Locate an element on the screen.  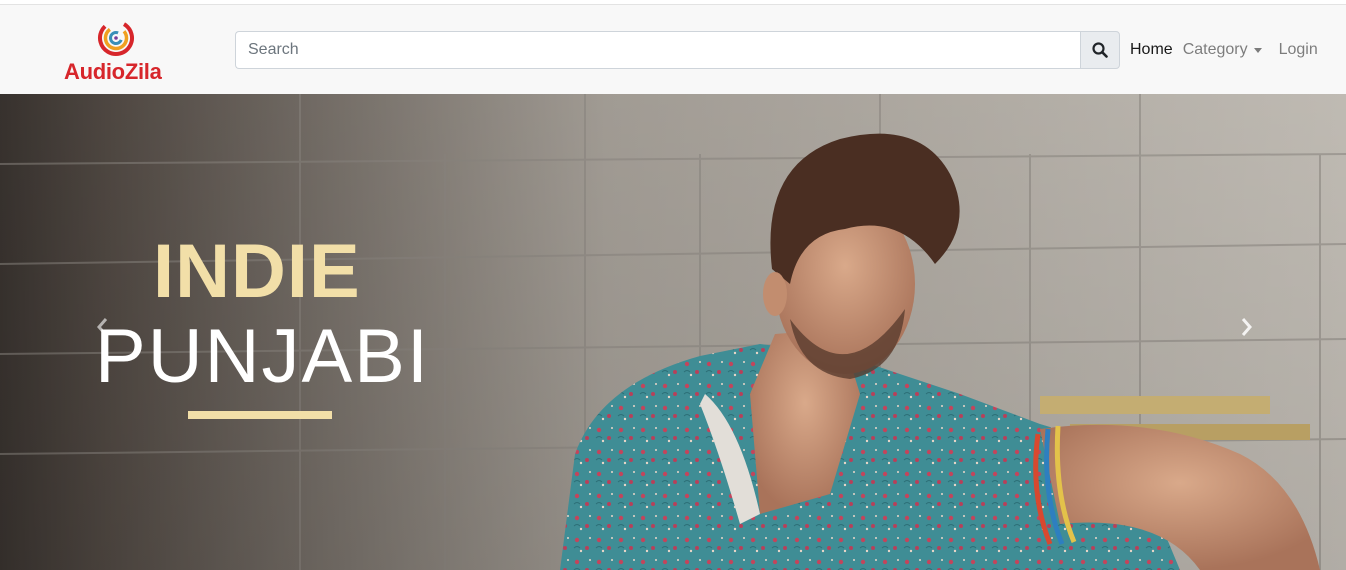
search-input is located at coordinates (657, 50).